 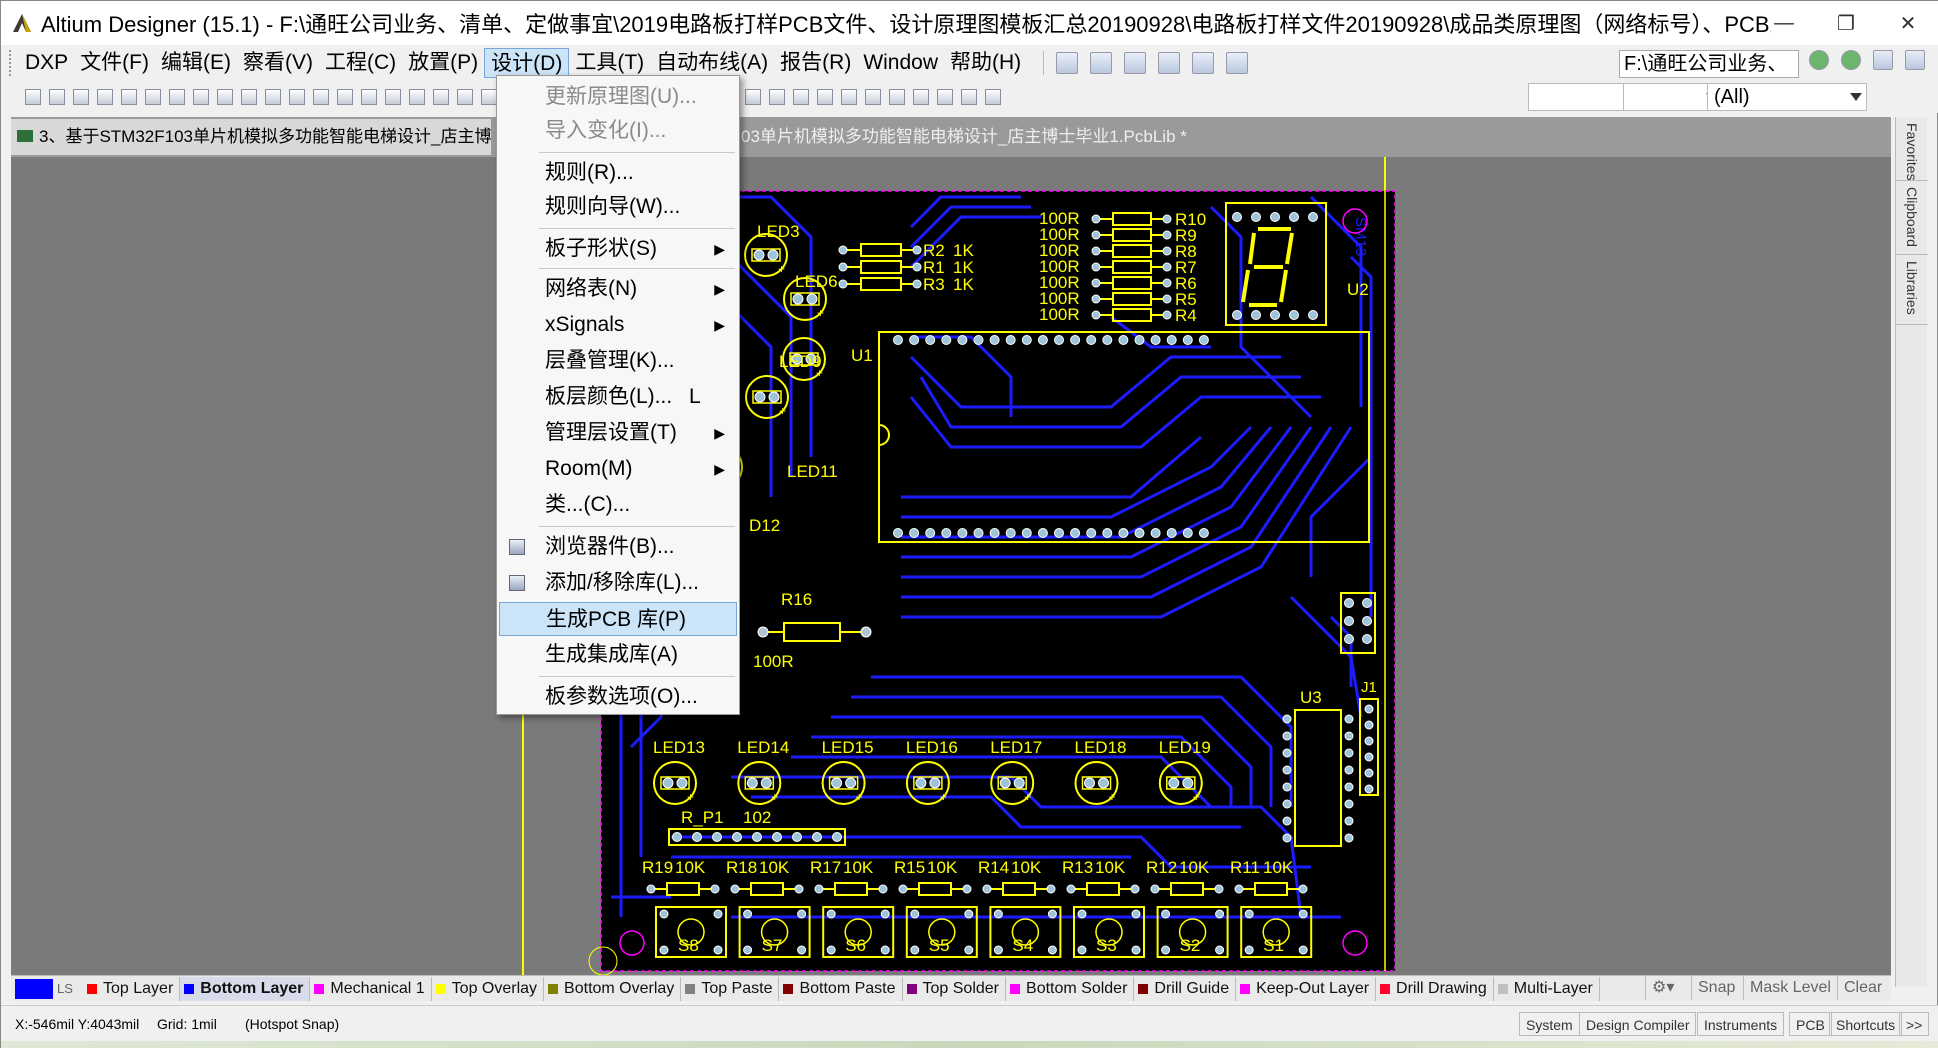 I want to click on menu-reports: 报告(R), so click(x=815, y=63).